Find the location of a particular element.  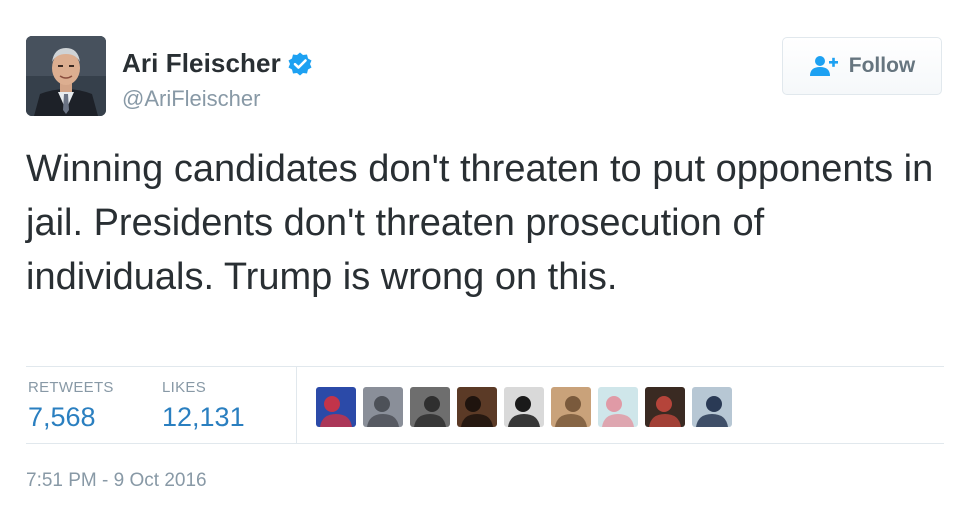

tweet-stats: RETWEETS 7,568 LIKES 12,131 is located at coordinates (485, 405).